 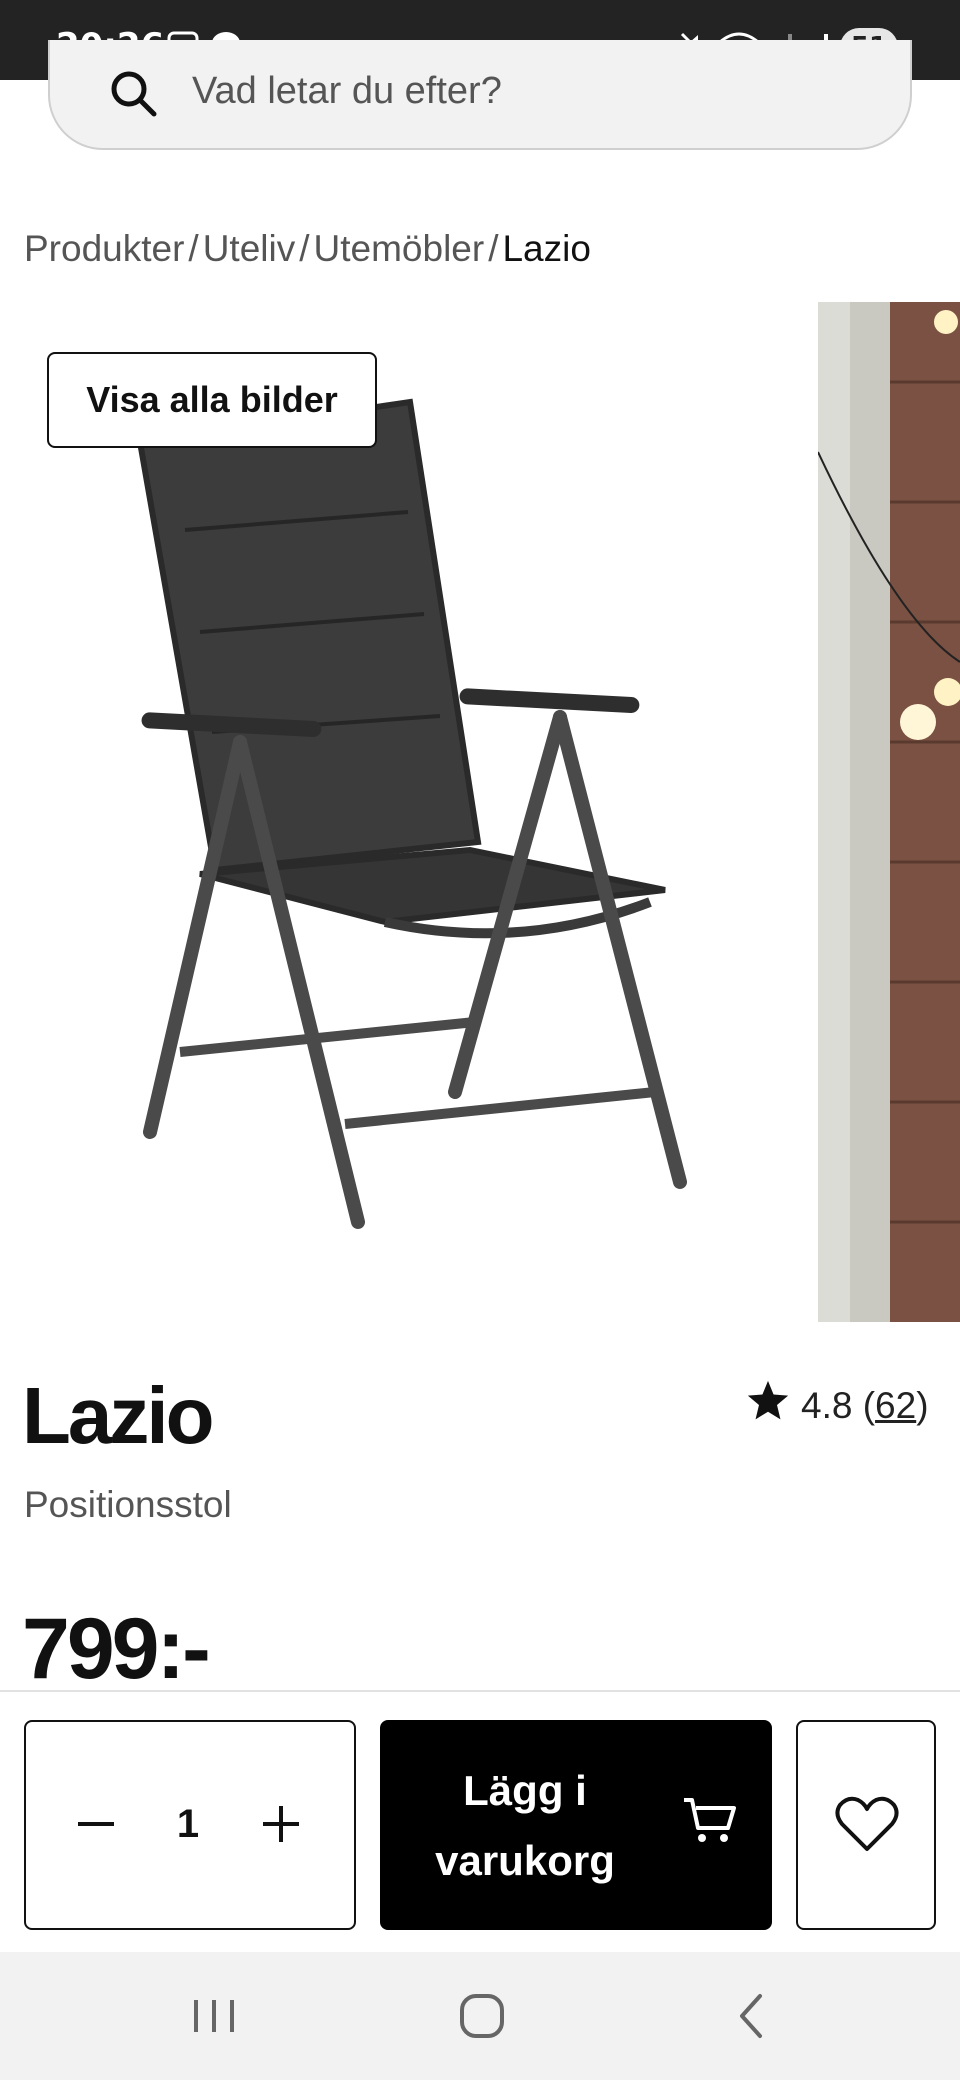 I want to click on rating-value: 4.8, so click(x=827, y=1405).